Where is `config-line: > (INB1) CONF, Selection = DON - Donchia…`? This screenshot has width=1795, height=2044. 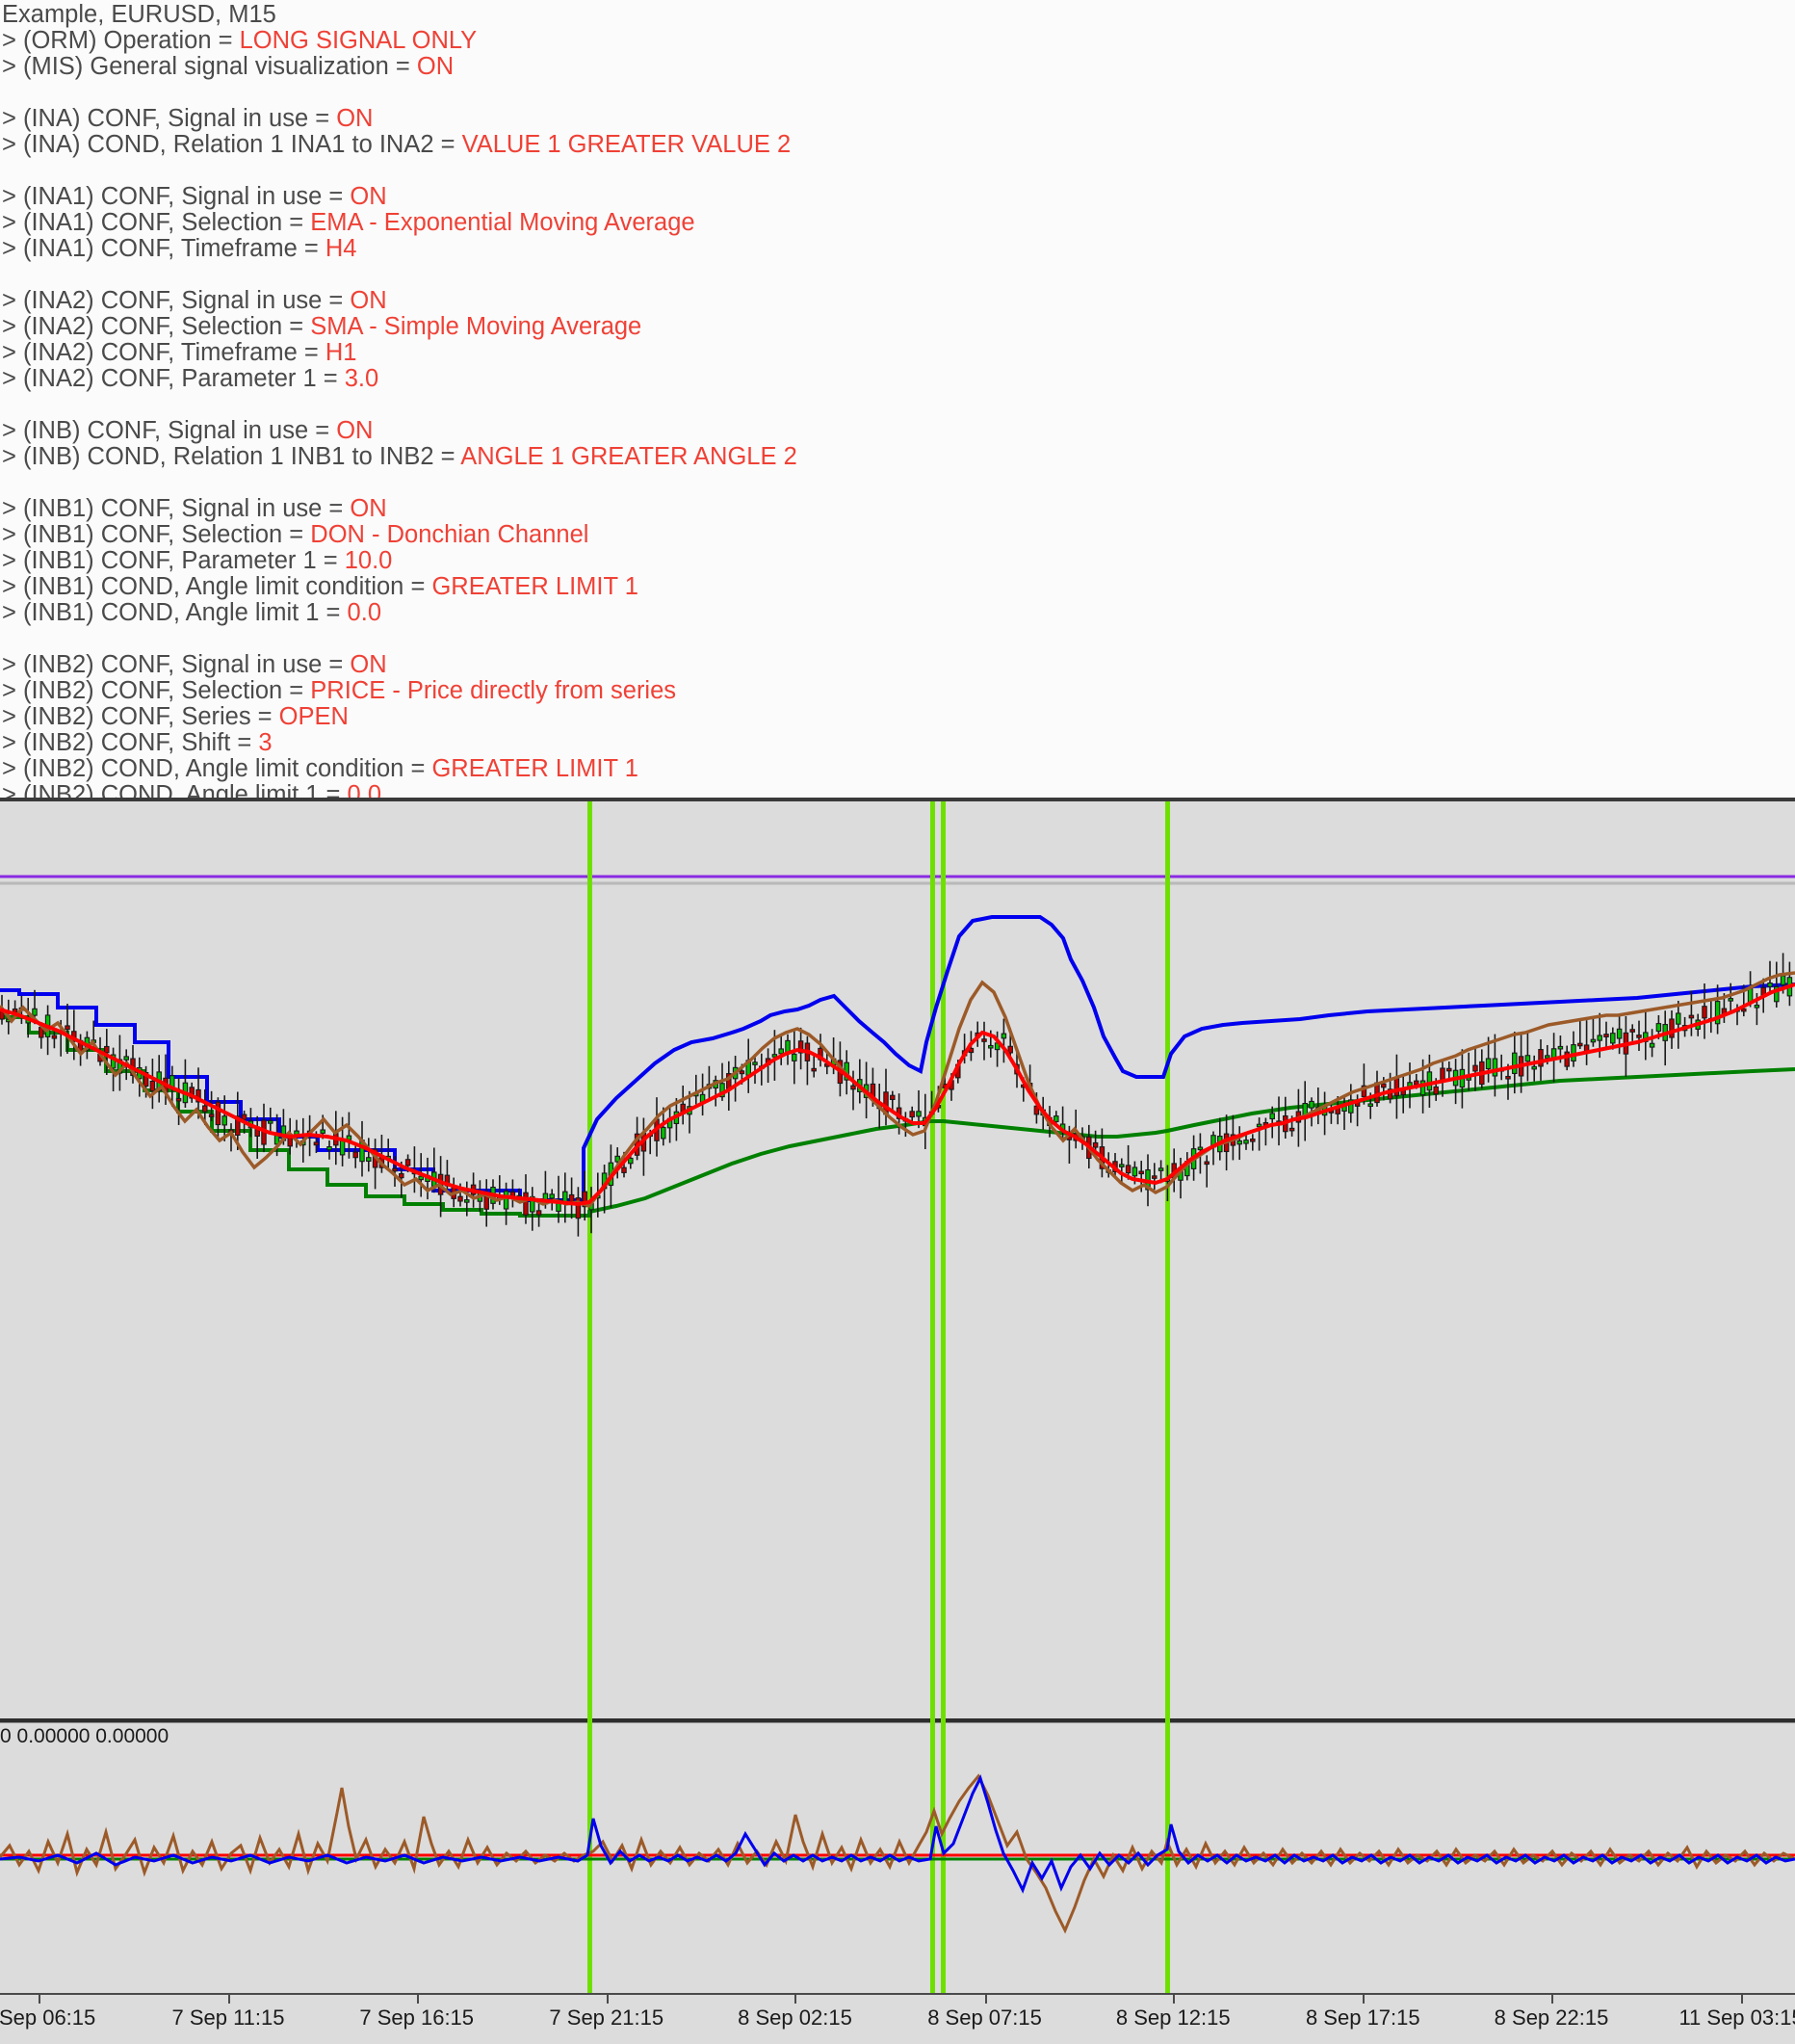
config-line: > (INB1) CONF, Selection = DON - Donchia… is located at coordinates (898, 535).